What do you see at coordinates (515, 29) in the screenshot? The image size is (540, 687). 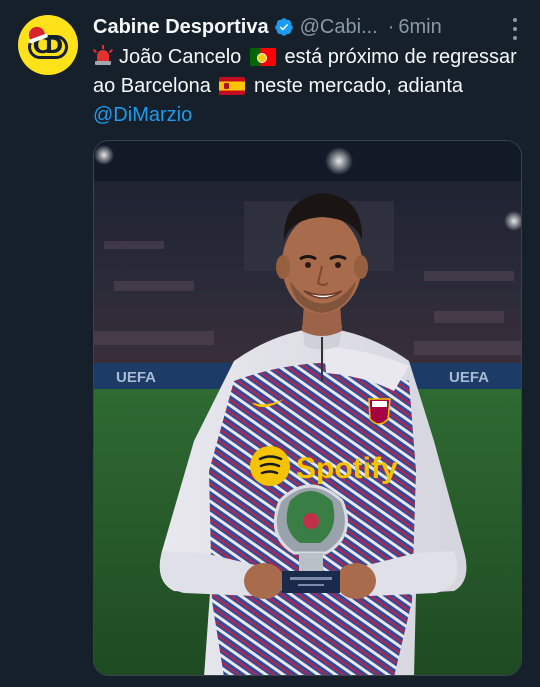 I see `more-options-icon` at bounding box center [515, 29].